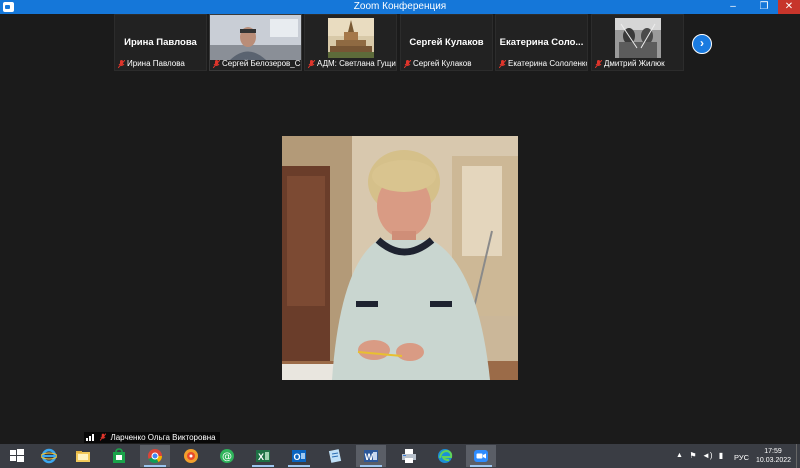  Describe the element at coordinates (798, 456) in the screenshot. I see `show-desktop-button` at that location.